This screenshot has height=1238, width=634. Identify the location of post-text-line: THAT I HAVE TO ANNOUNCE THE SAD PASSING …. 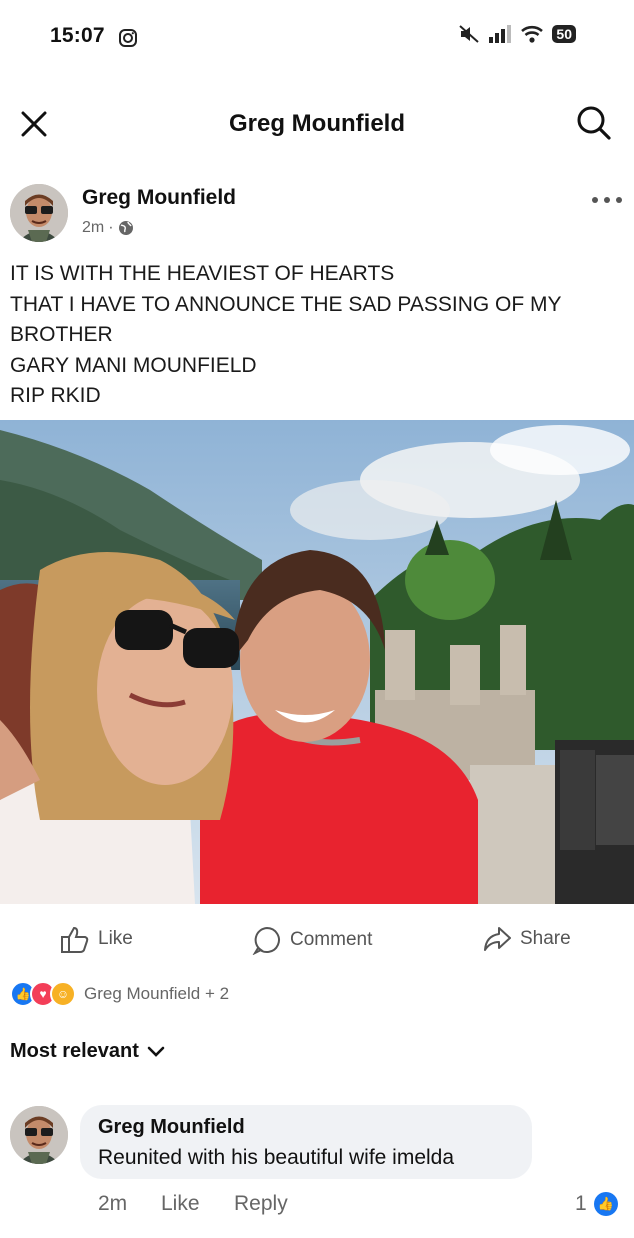
(286, 304).